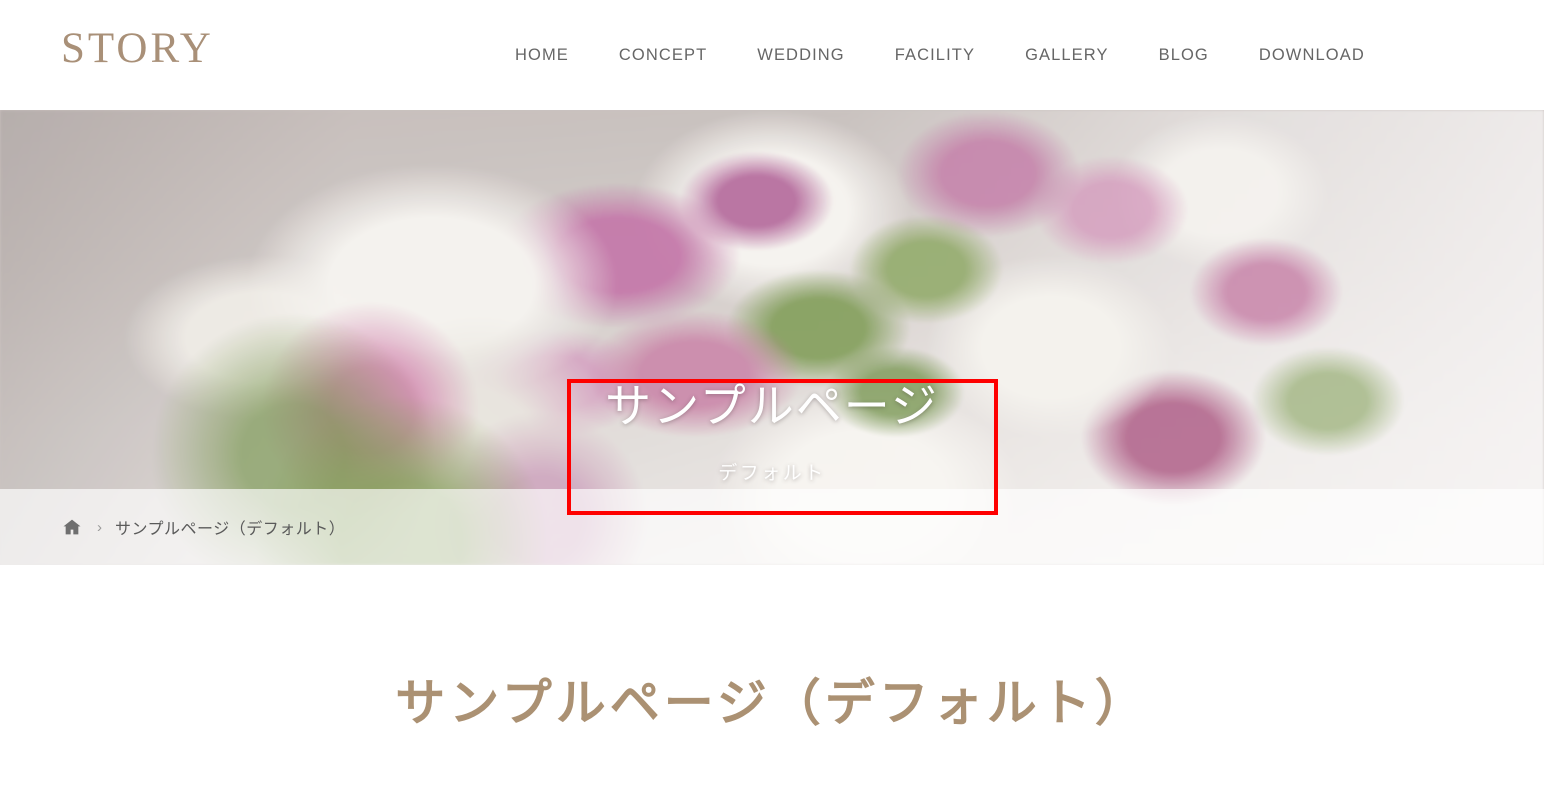 The height and width of the screenshot is (810, 1544). Describe the element at coordinates (772, 473) in the screenshot. I see `hero-subtitle: デフォルト` at that location.